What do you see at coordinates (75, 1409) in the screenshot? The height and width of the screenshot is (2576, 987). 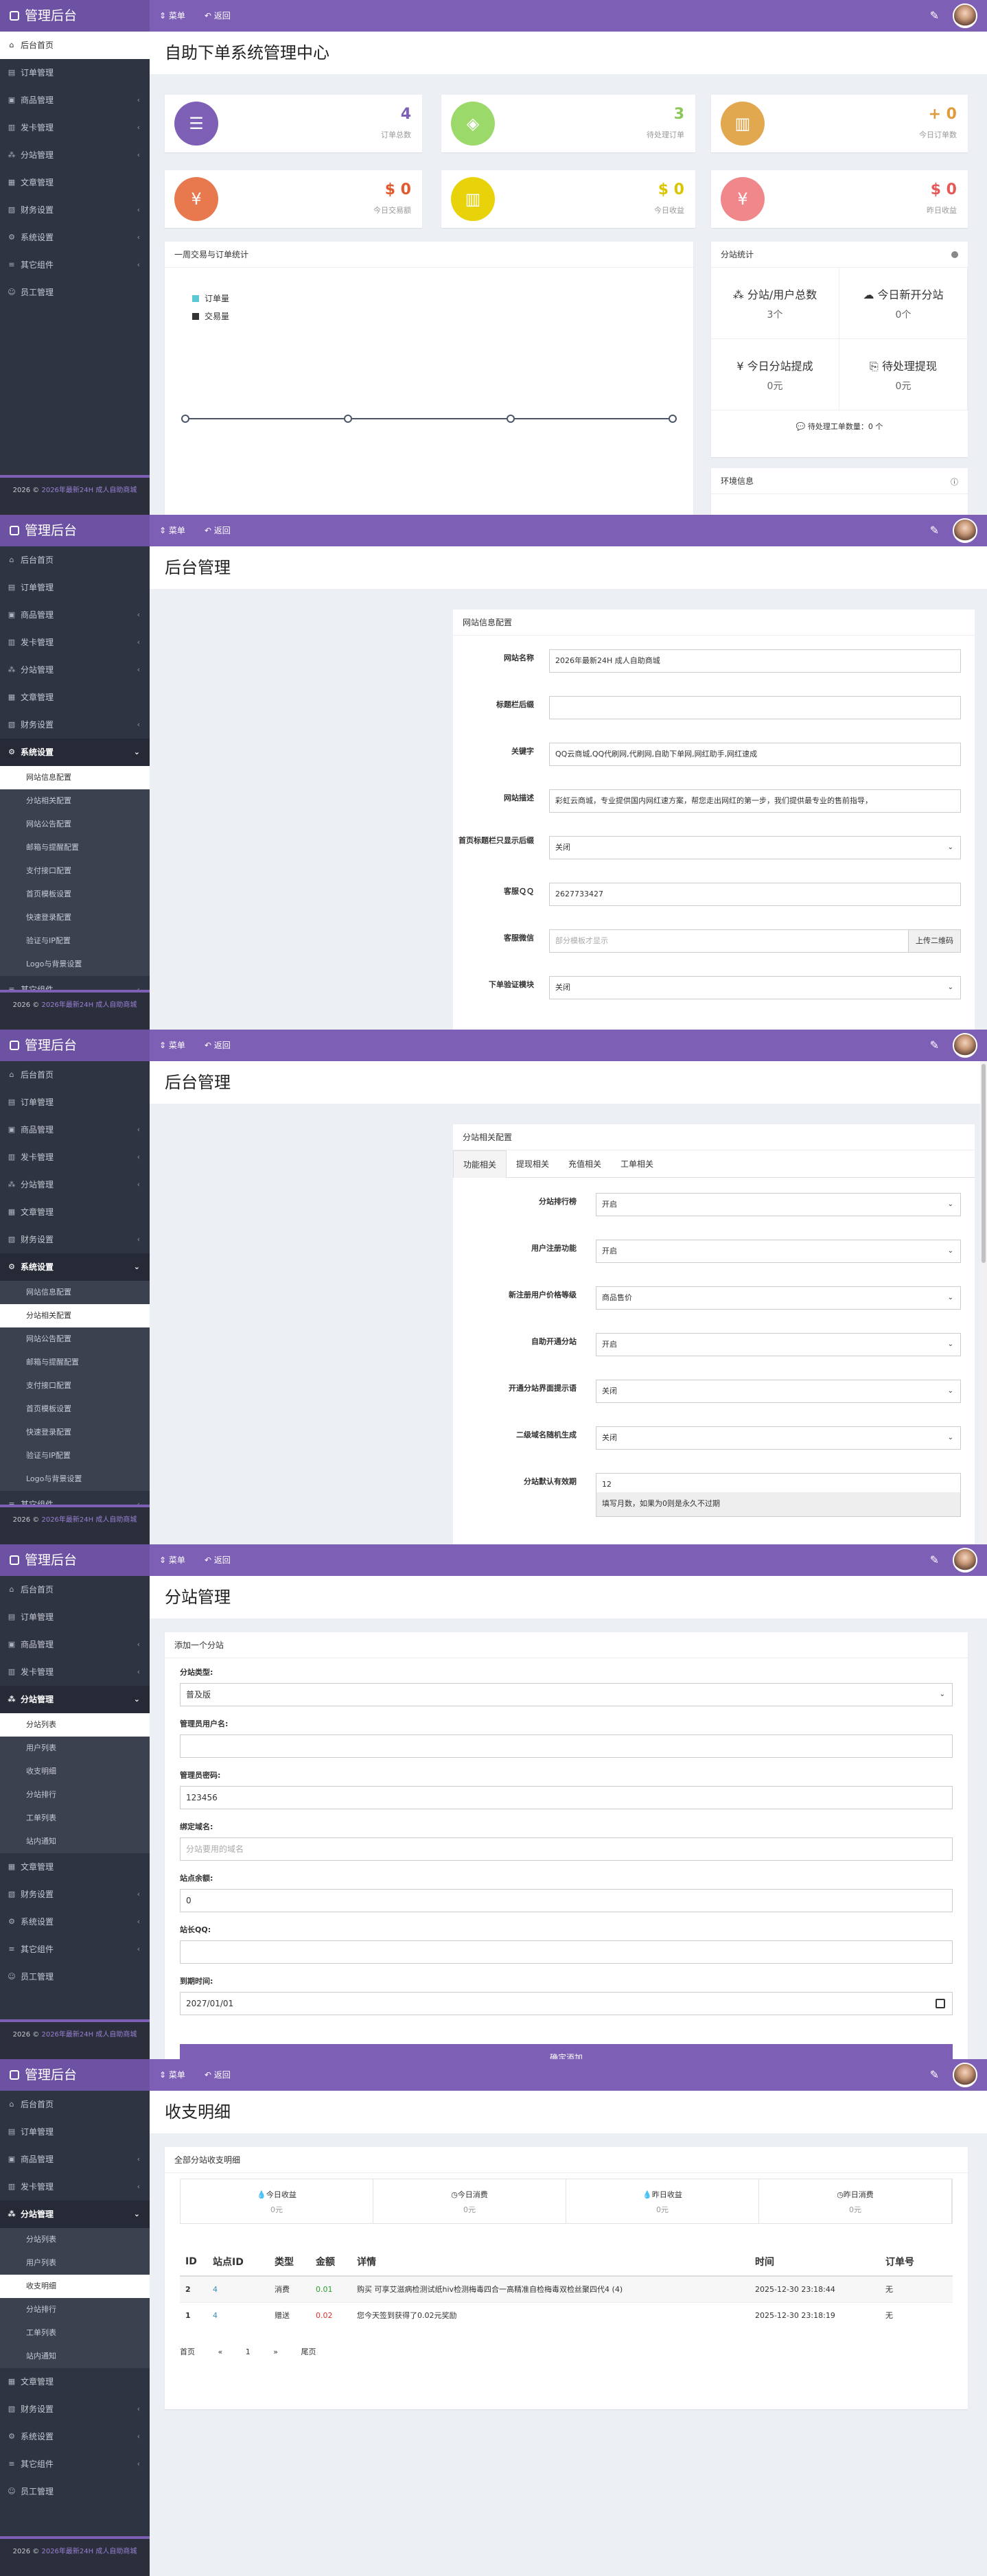 I see `submenu-item: 首页模板设置` at bounding box center [75, 1409].